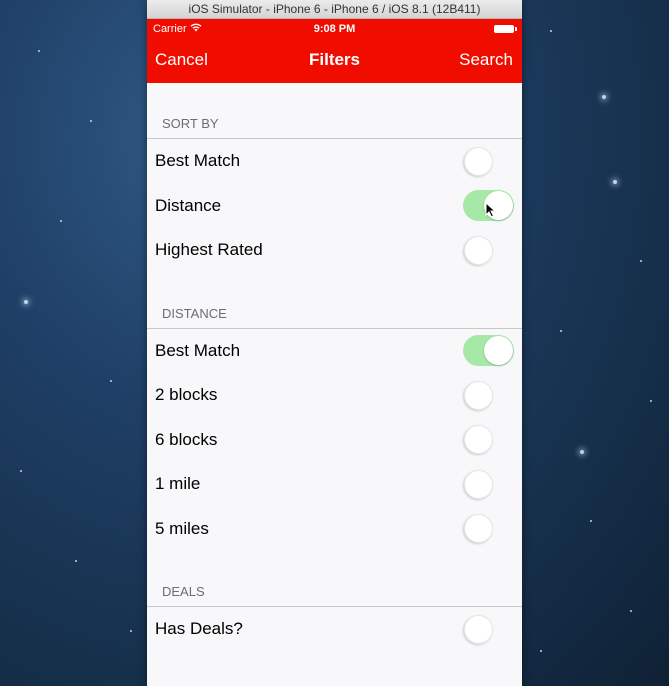 The width and height of the screenshot is (669, 686). I want to click on status-bar: Carrier 9:08 PM, so click(334, 29).